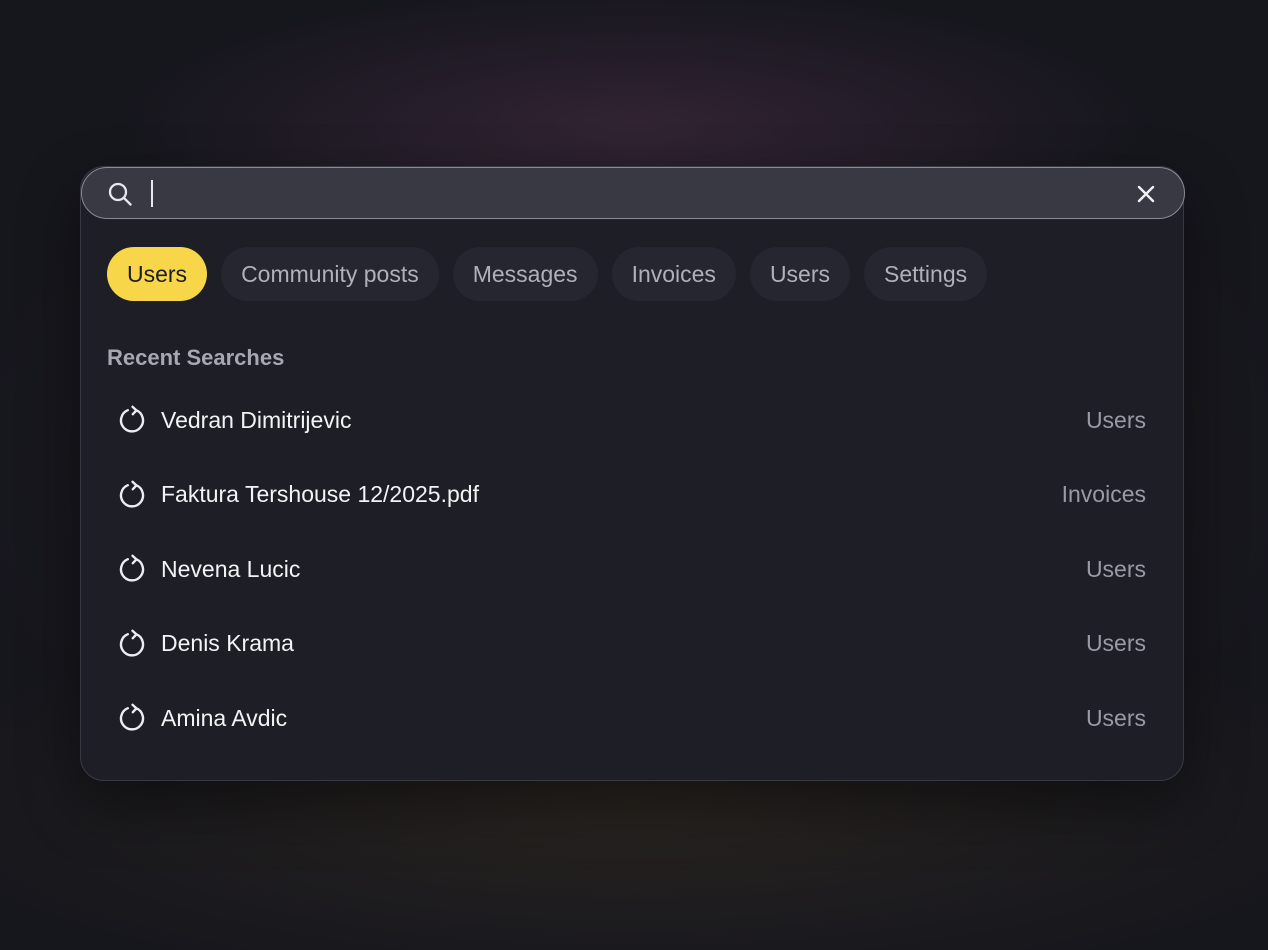 This screenshot has width=1268, height=950. Describe the element at coordinates (224, 717) in the screenshot. I see `recent-search-label: Amina Avdic` at that location.